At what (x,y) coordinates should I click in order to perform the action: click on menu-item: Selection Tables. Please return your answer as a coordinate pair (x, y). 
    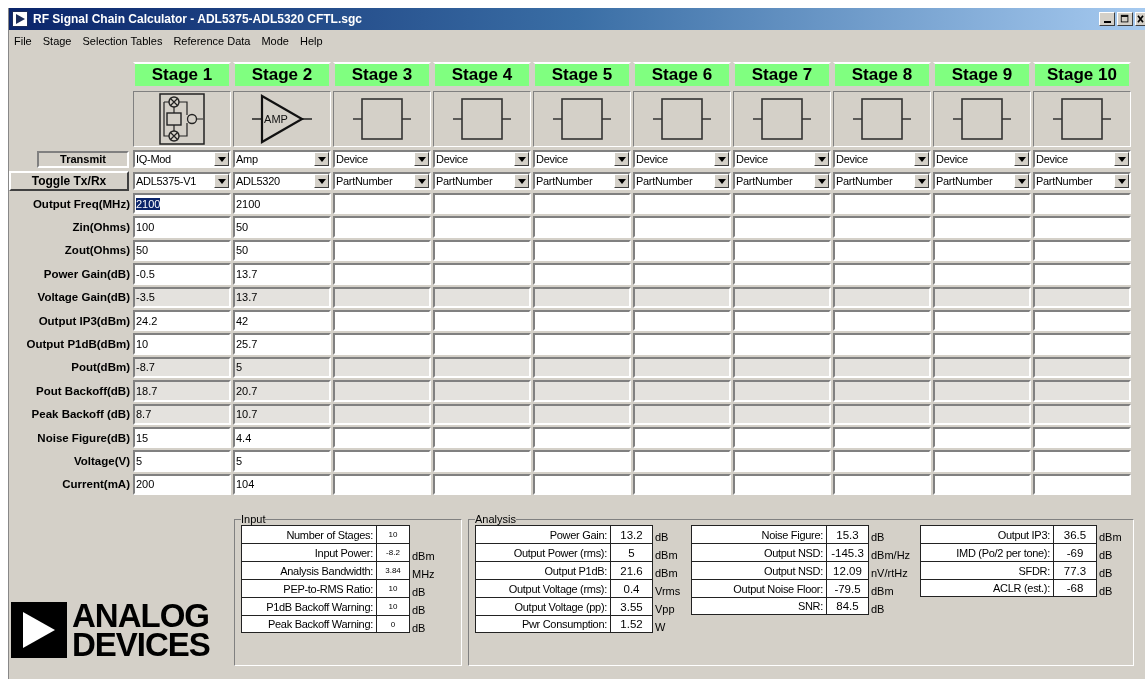
    Looking at the image, I should click on (122, 41).